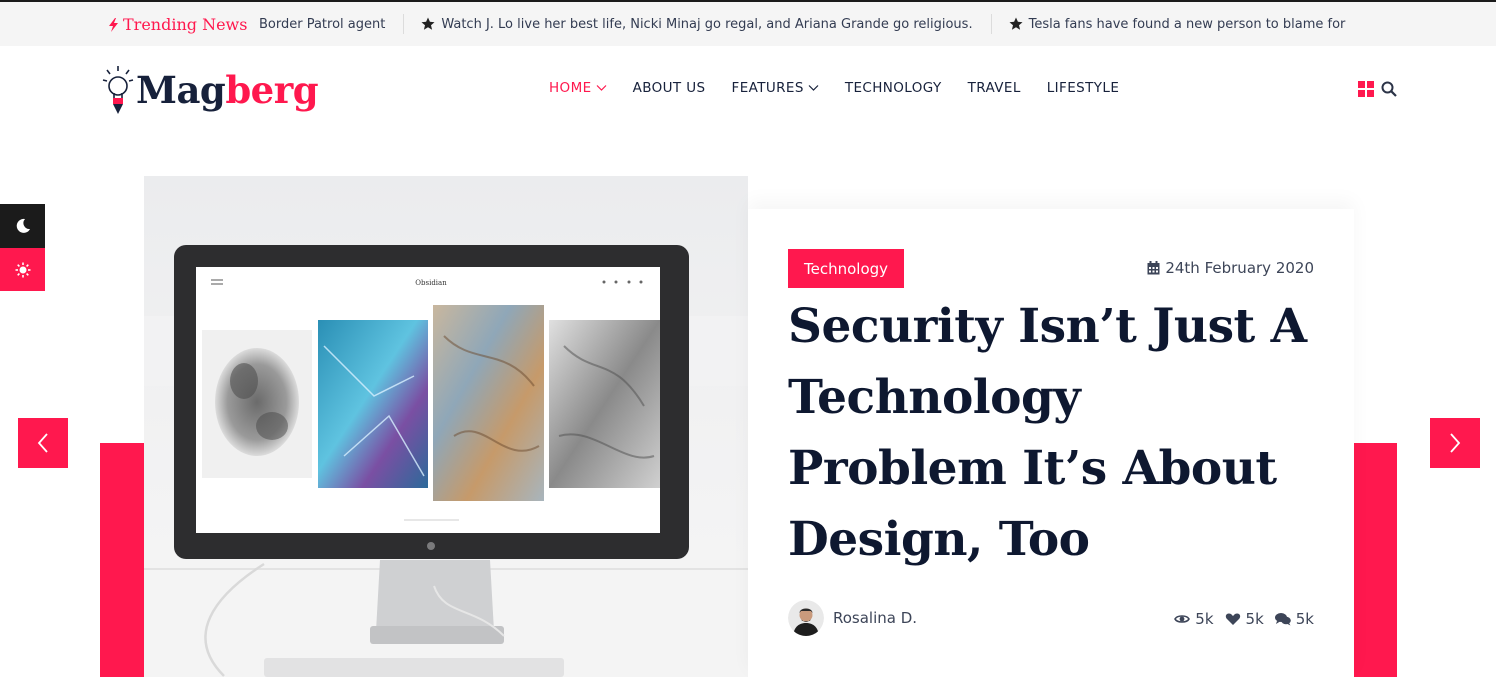  I want to click on screen-title: Obsidian, so click(431, 283).